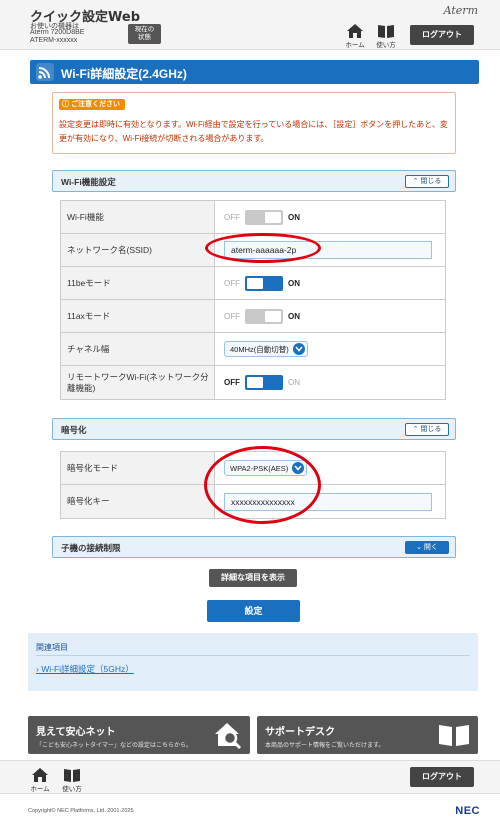 Image resolution: width=500 pixels, height=827 pixels. I want to click on page-title: Wi-Fi詳細設定(2.4GHz), so click(124, 74).